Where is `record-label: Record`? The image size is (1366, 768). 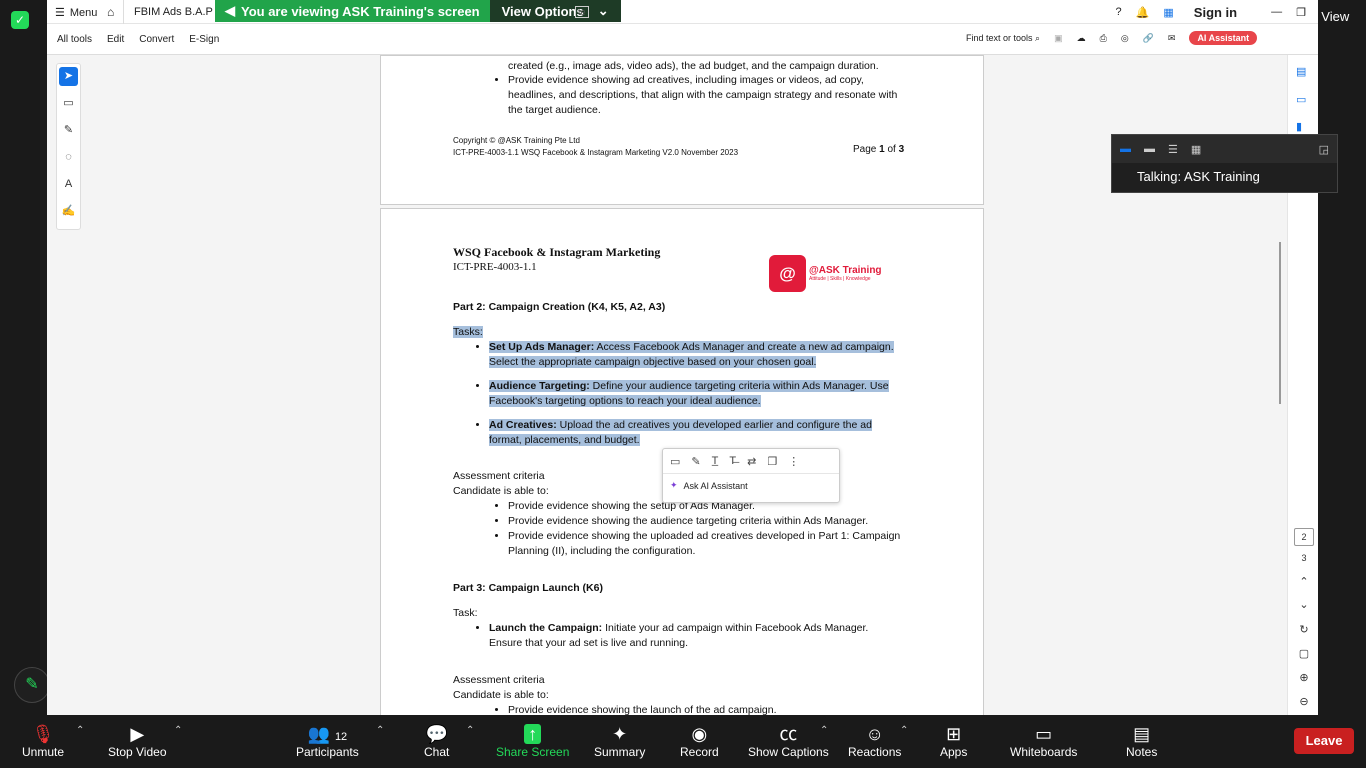
record-label: Record is located at coordinates (699, 752).